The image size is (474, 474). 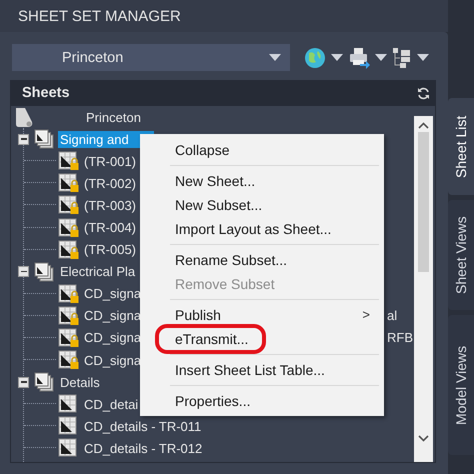 I want to click on sheet-set-dropdown: Princeton, so click(x=151, y=57).